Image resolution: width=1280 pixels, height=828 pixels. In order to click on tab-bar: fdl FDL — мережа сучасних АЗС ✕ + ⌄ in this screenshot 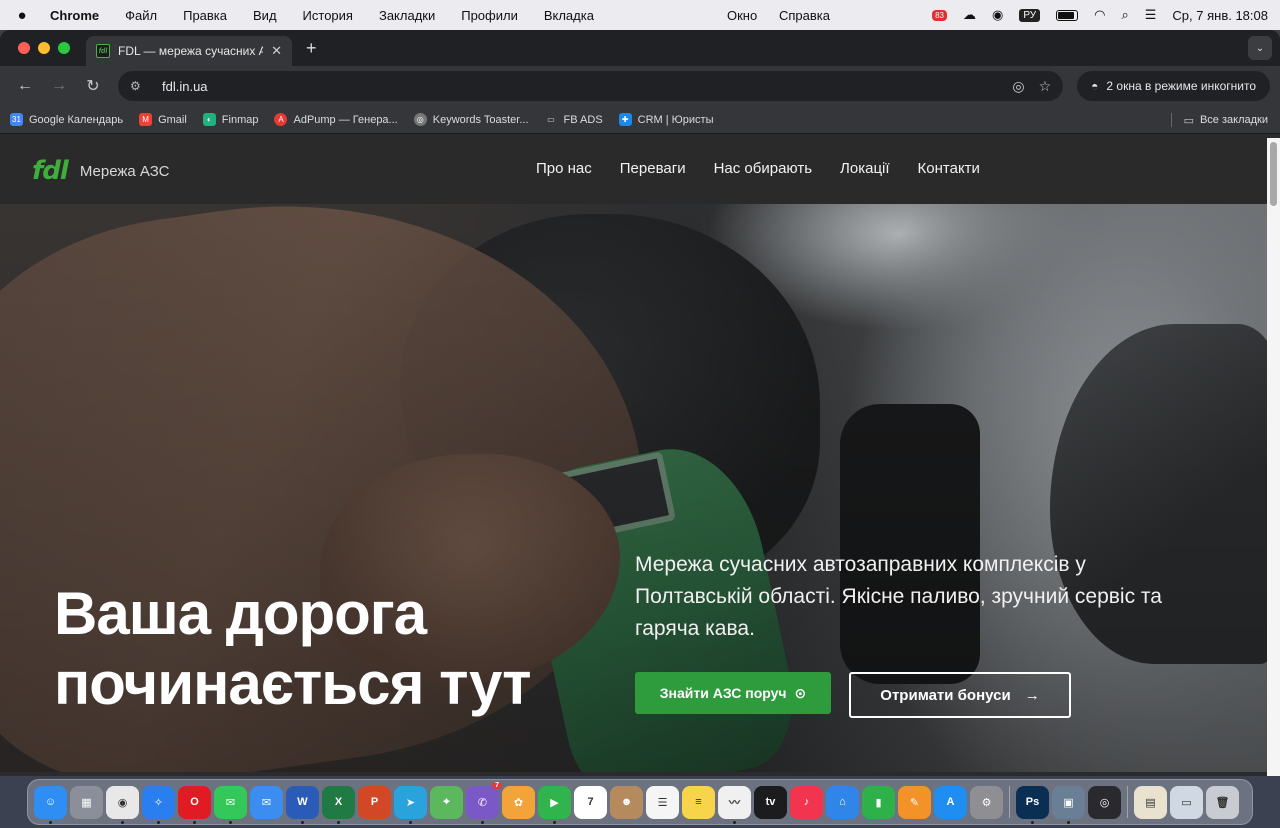, I will do `click(640, 48)`.